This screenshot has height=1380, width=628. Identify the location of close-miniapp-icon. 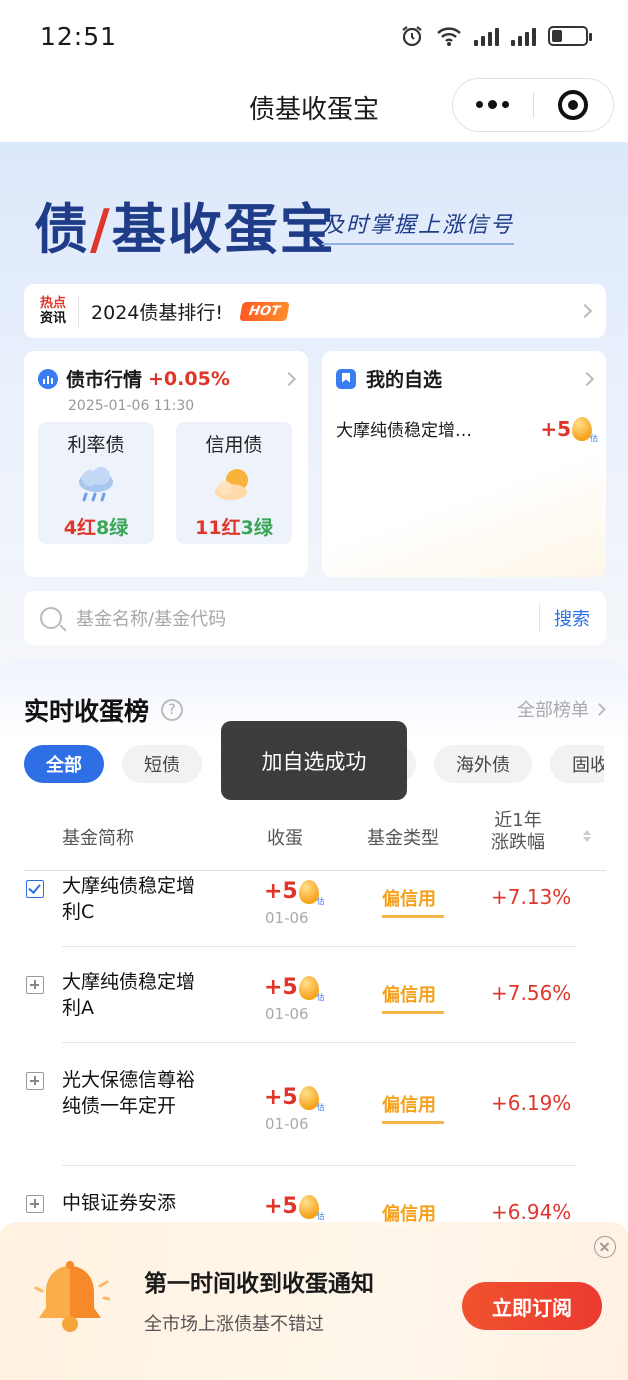
(574, 105).